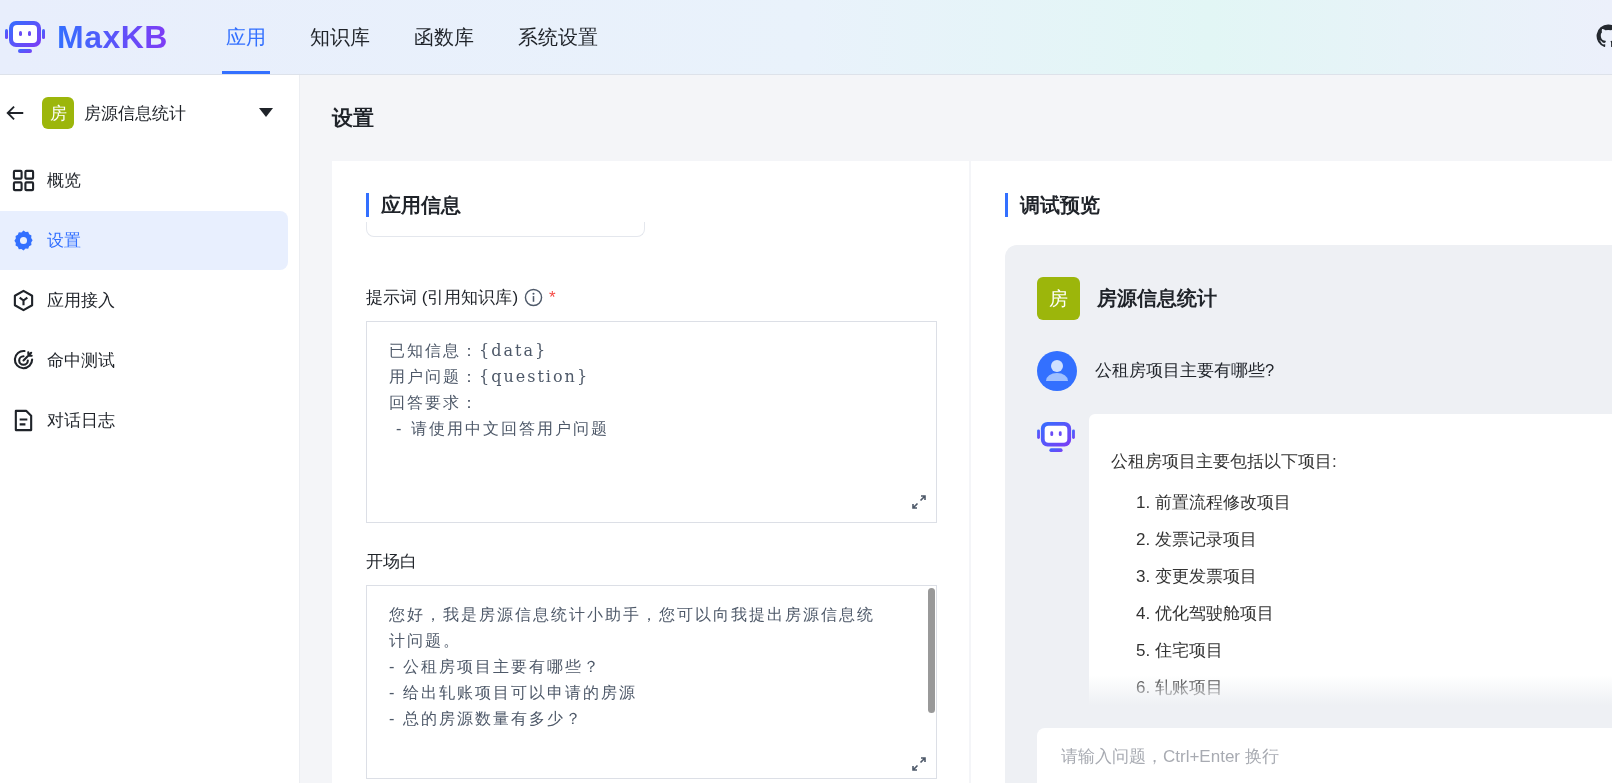 This screenshot has width=1612, height=783. Describe the element at coordinates (1057, 371) in the screenshot. I see `user-avatar-icon` at that location.